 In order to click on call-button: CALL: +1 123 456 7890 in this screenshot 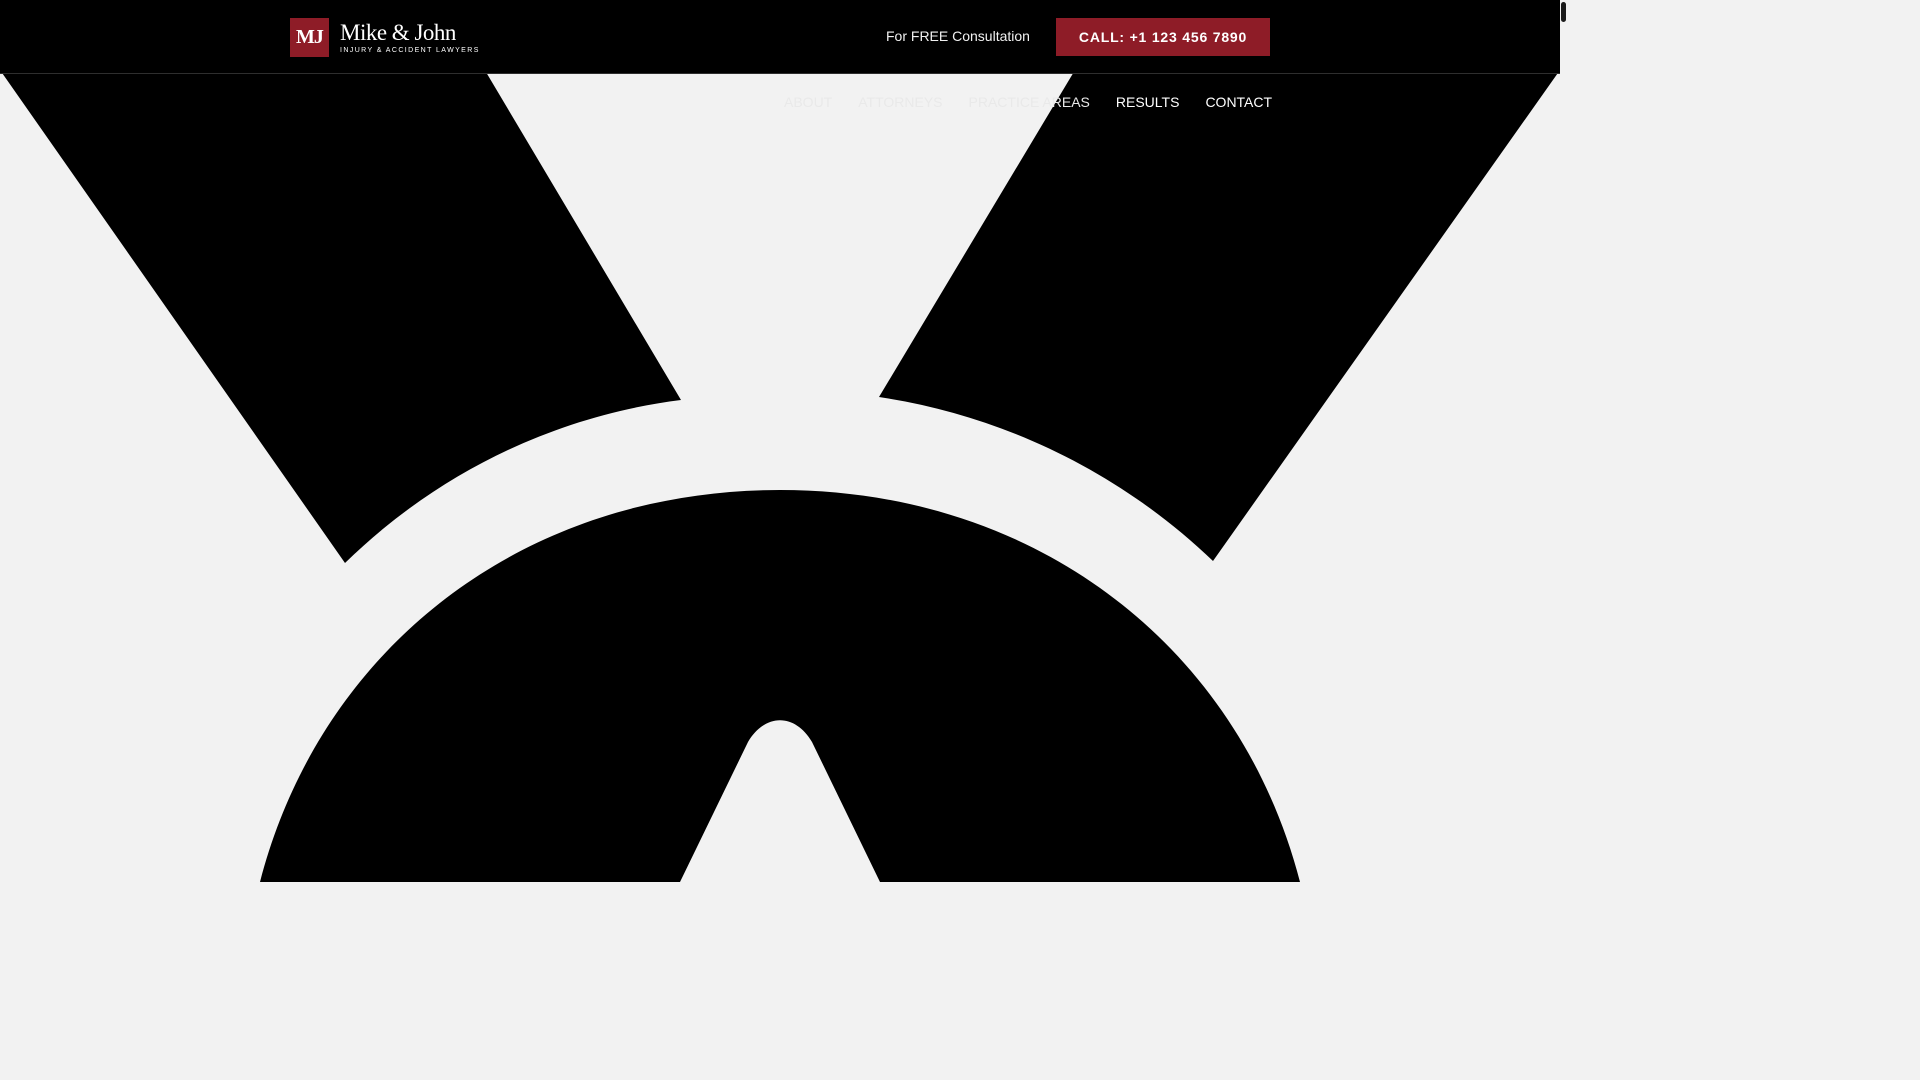, I will do `click(1163, 37)`.